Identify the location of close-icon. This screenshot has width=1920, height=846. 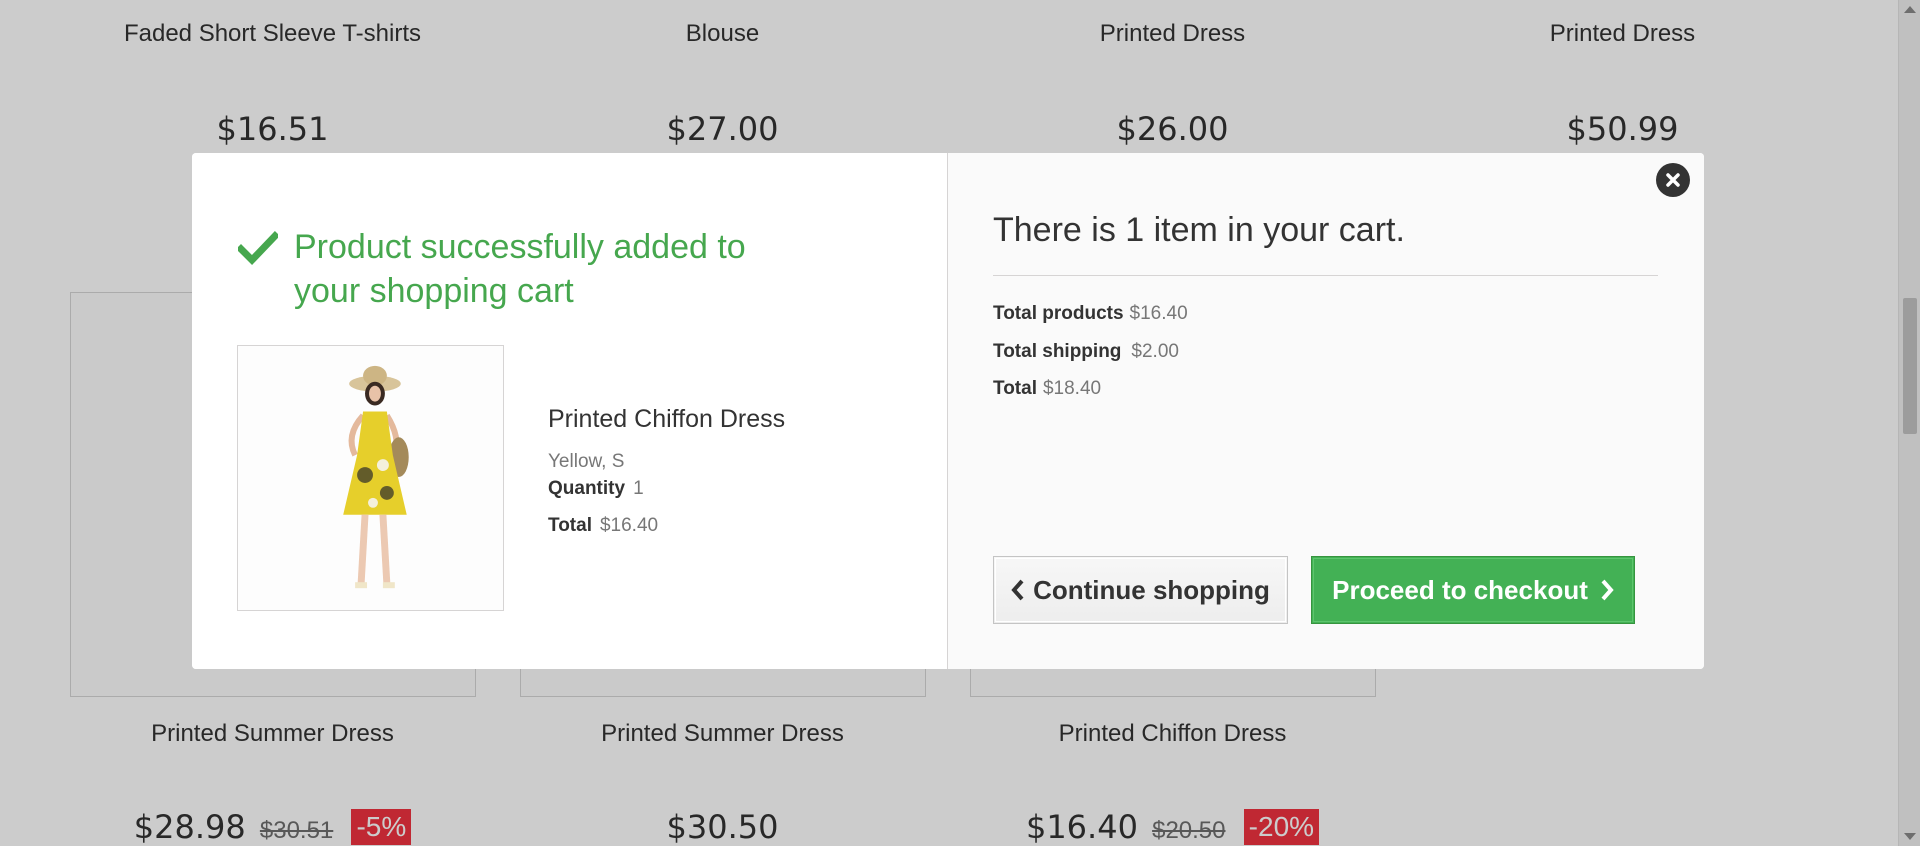
(1673, 180).